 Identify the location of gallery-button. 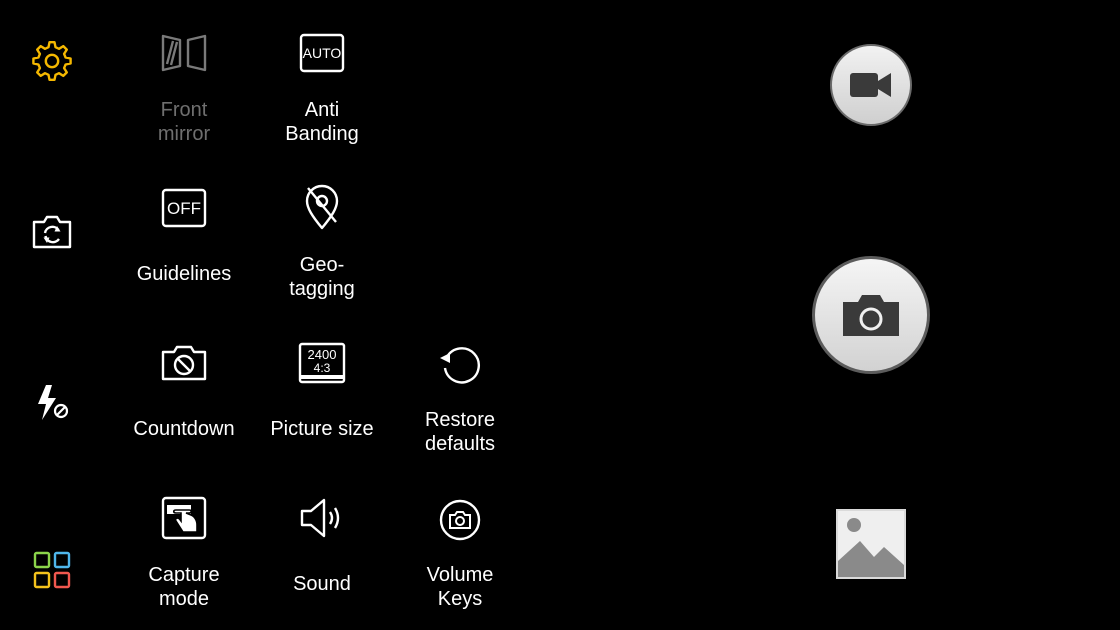
(871, 544).